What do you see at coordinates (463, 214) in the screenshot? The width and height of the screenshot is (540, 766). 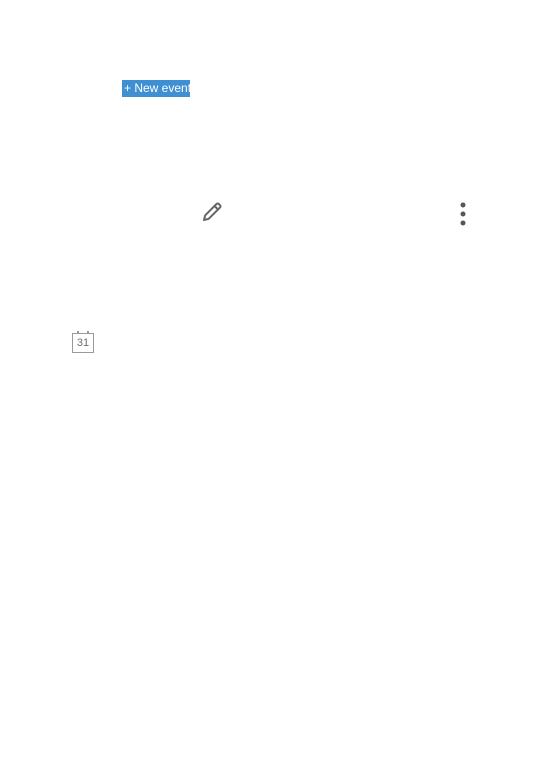 I see `more-vert-icon` at bounding box center [463, 214].